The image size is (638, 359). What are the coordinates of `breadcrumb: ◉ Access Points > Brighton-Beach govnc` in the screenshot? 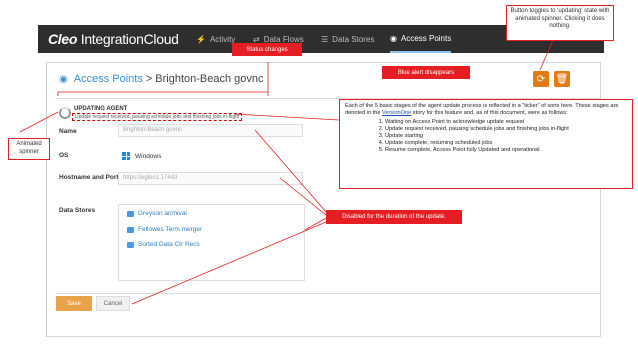 It's located at (161, 79).